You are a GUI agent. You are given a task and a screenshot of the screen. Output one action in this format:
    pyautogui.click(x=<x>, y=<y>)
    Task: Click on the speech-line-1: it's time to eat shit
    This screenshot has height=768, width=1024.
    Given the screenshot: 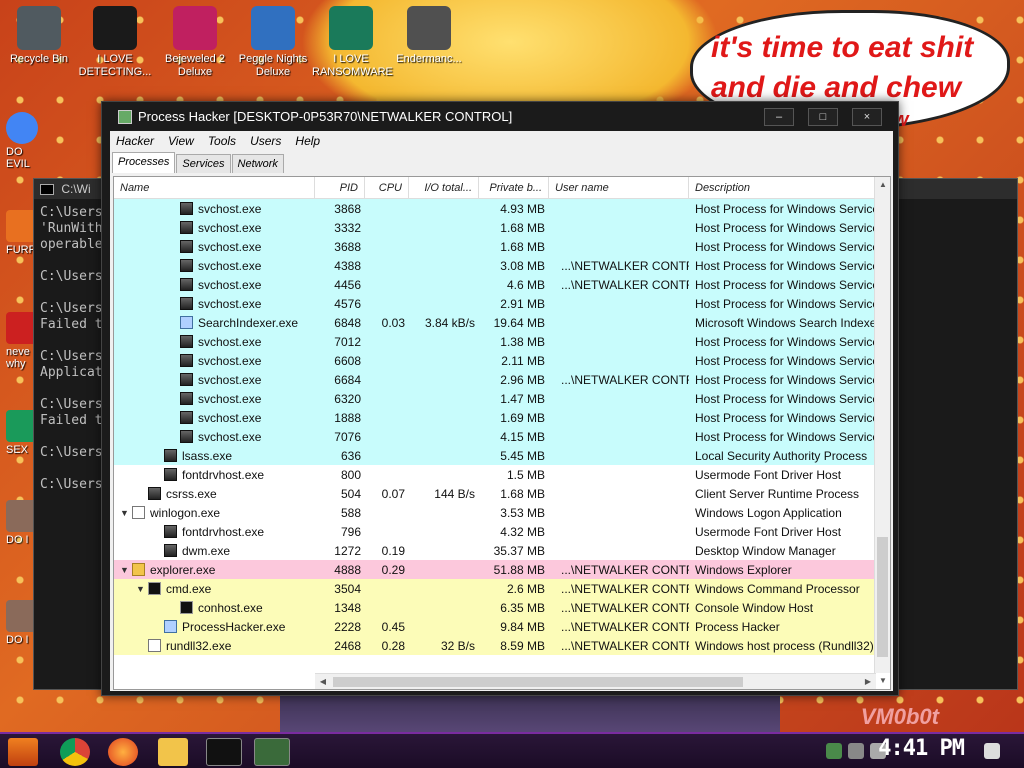 What is the action you would take?
    pyautogui.click(x=842, y=47)
    